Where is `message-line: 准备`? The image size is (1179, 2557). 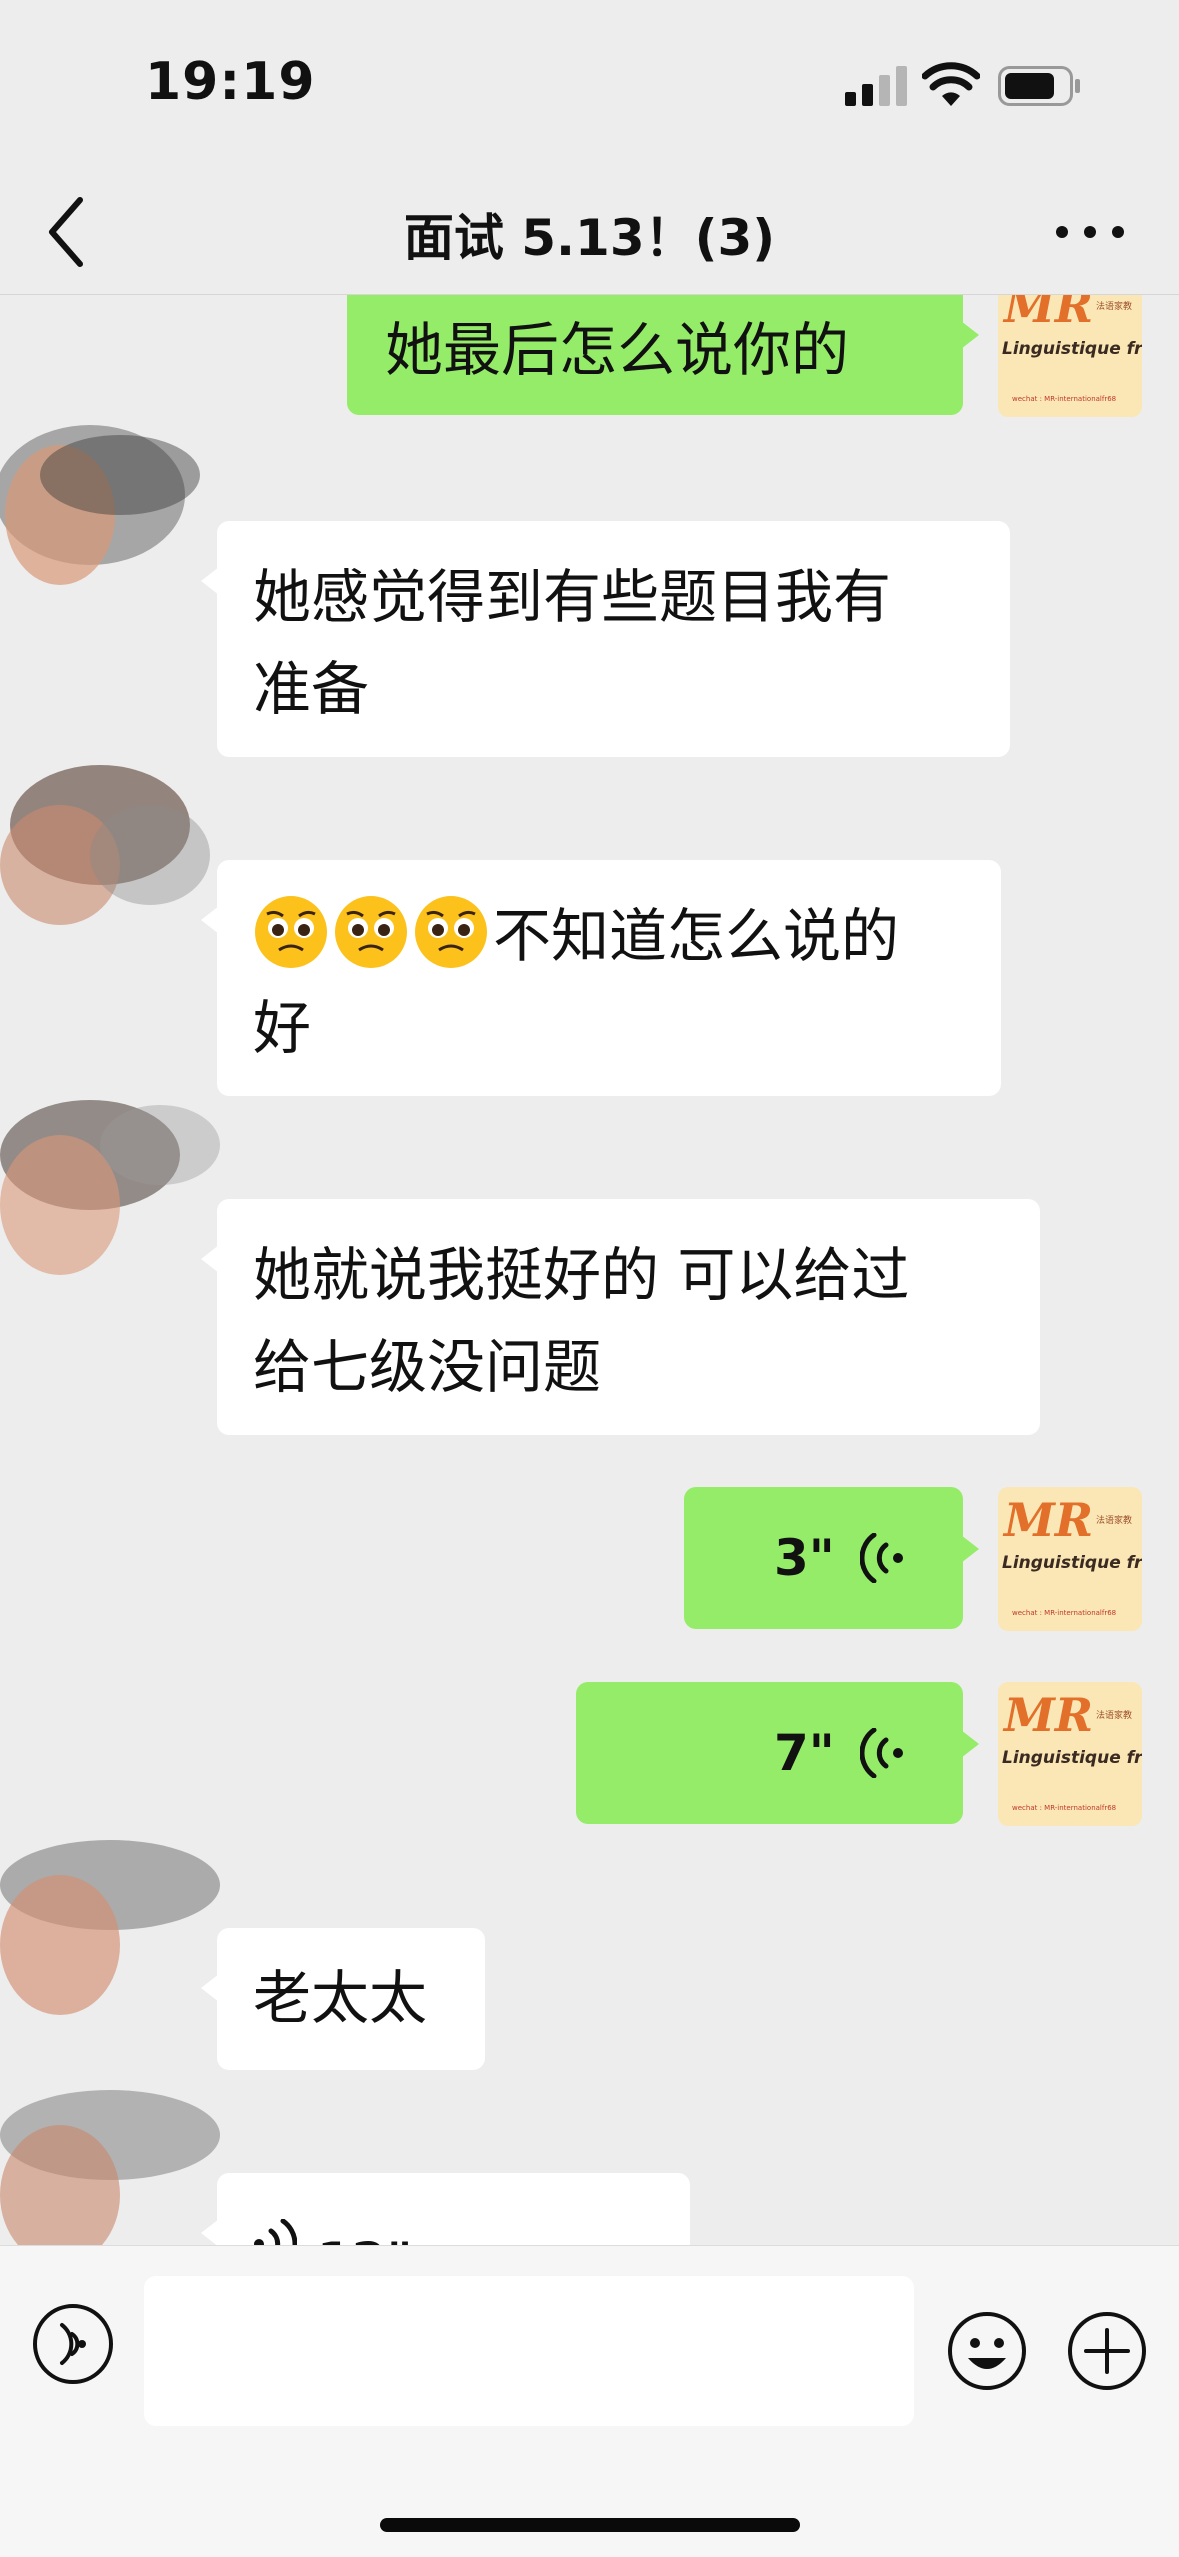
message-line: 准备 is located at coordinates (311, 689).